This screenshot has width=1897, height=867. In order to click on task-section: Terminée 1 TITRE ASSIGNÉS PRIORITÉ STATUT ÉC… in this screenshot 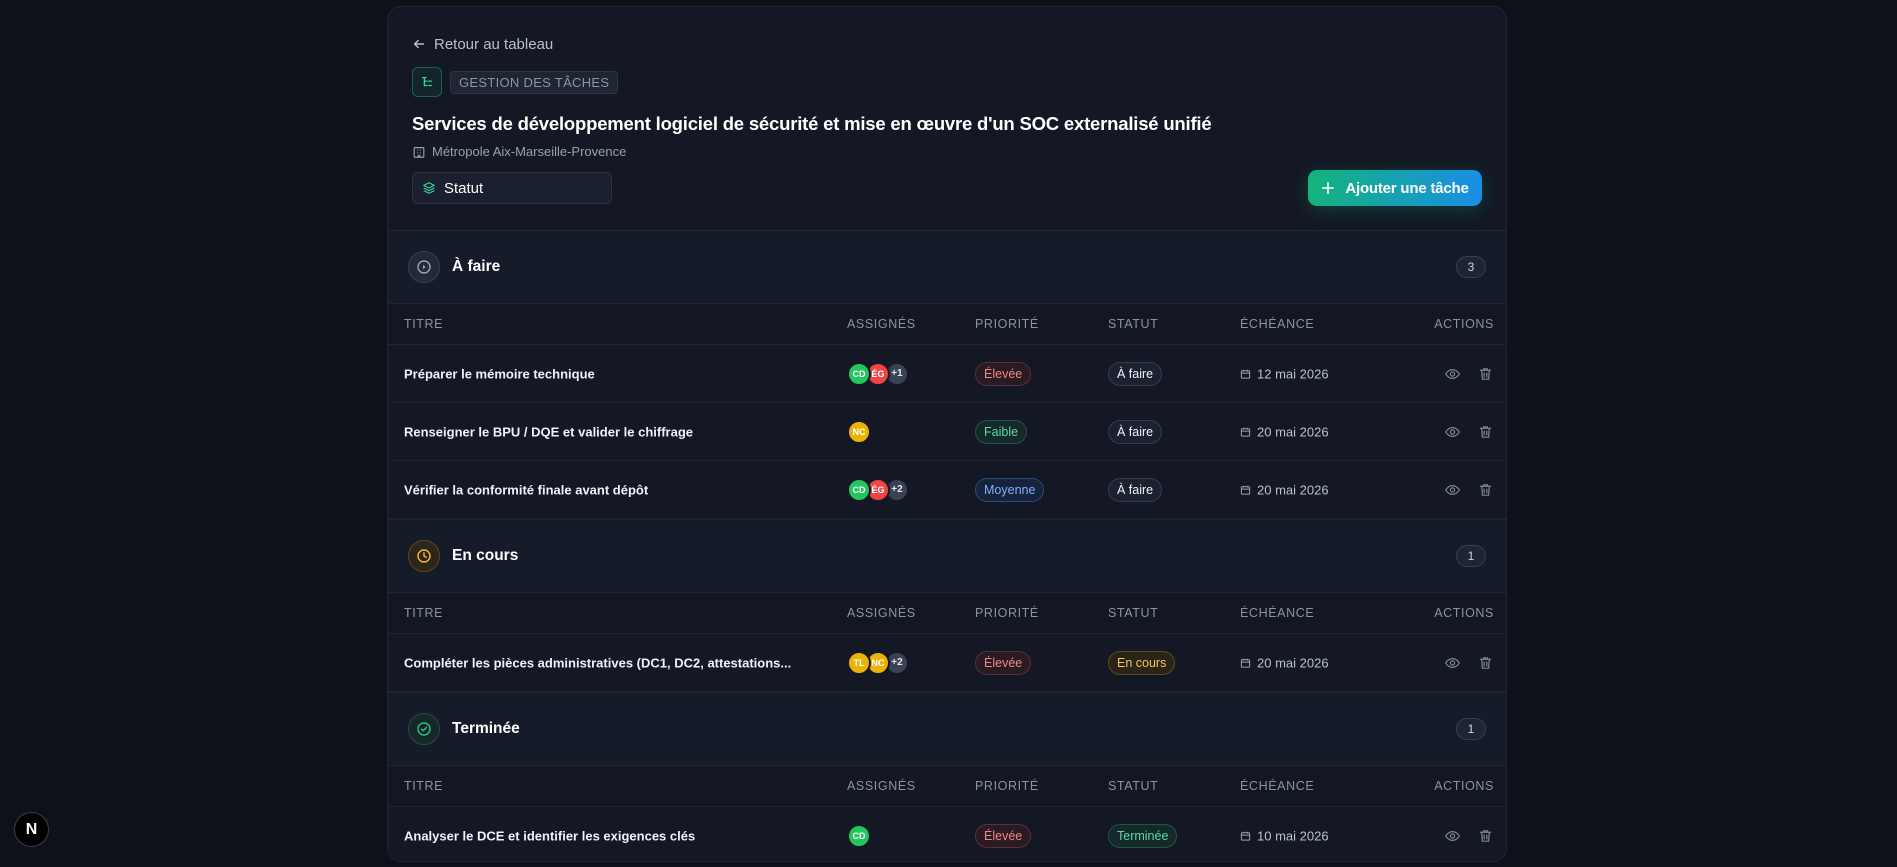, I will do `click(947, 776)`.